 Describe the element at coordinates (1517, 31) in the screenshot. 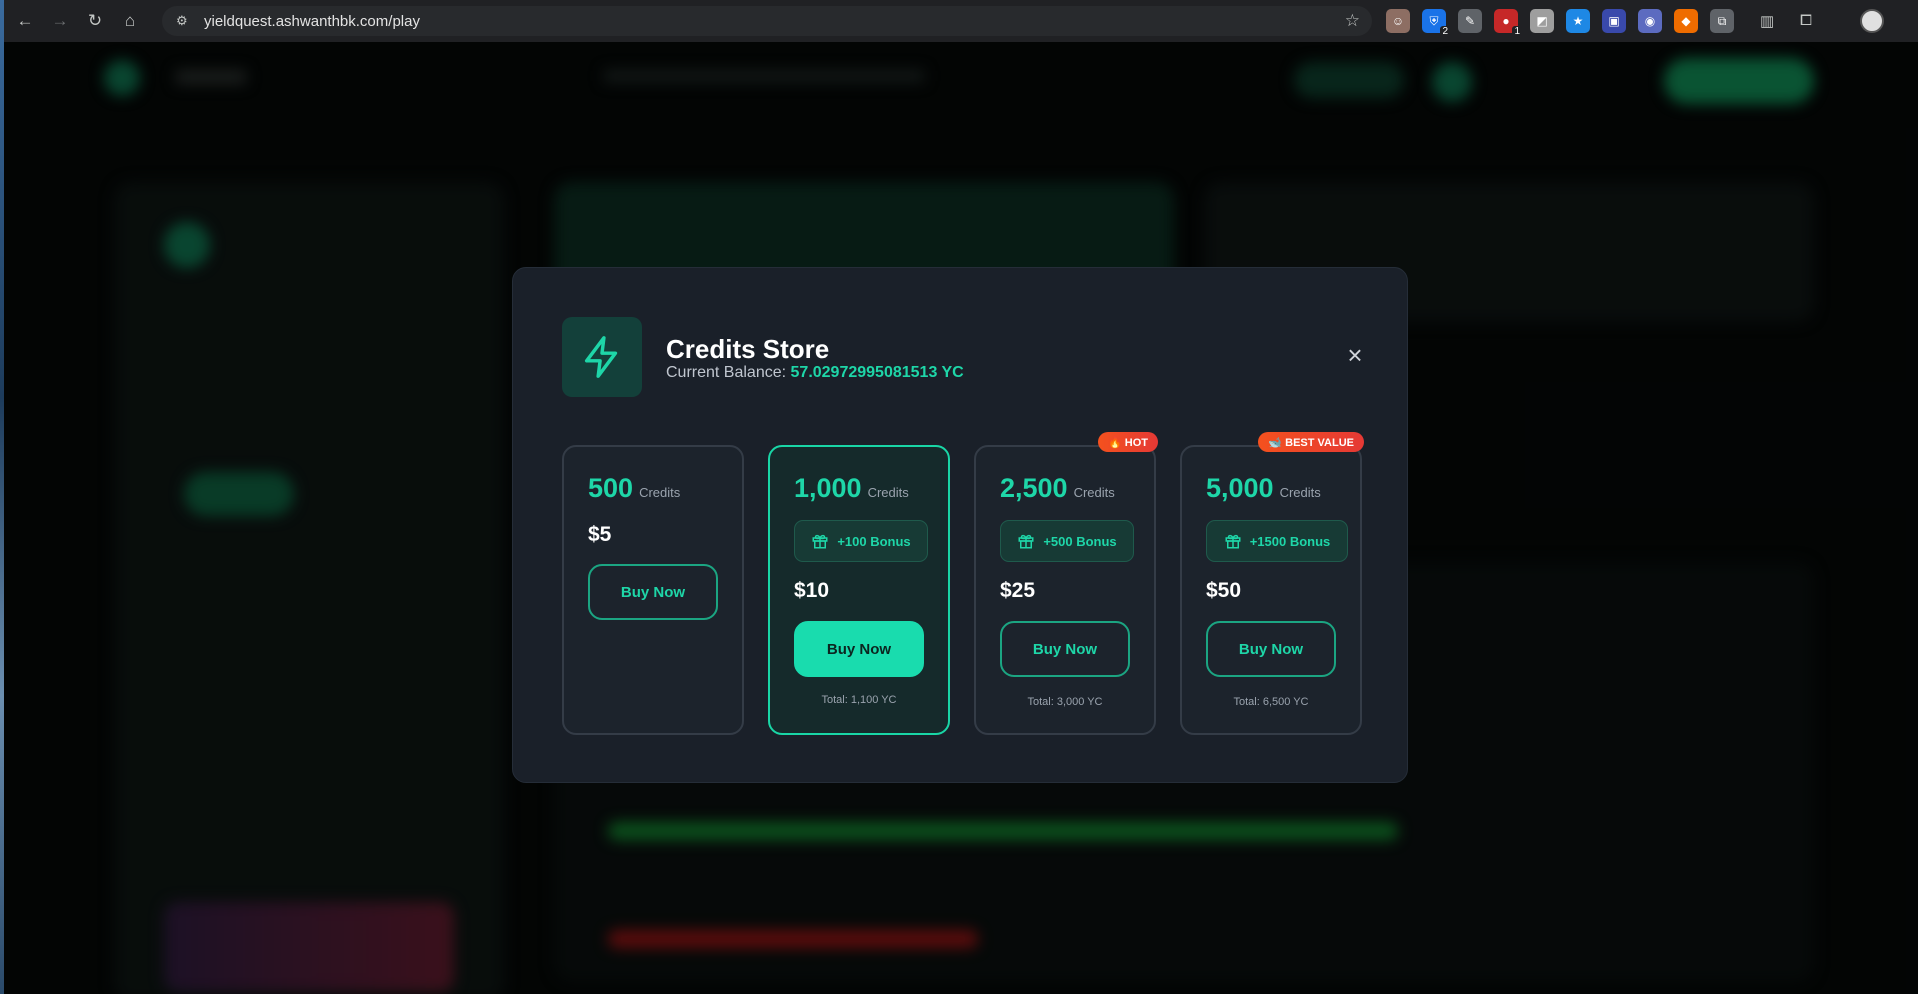

I see `extension-count-badge: 1` at that location.